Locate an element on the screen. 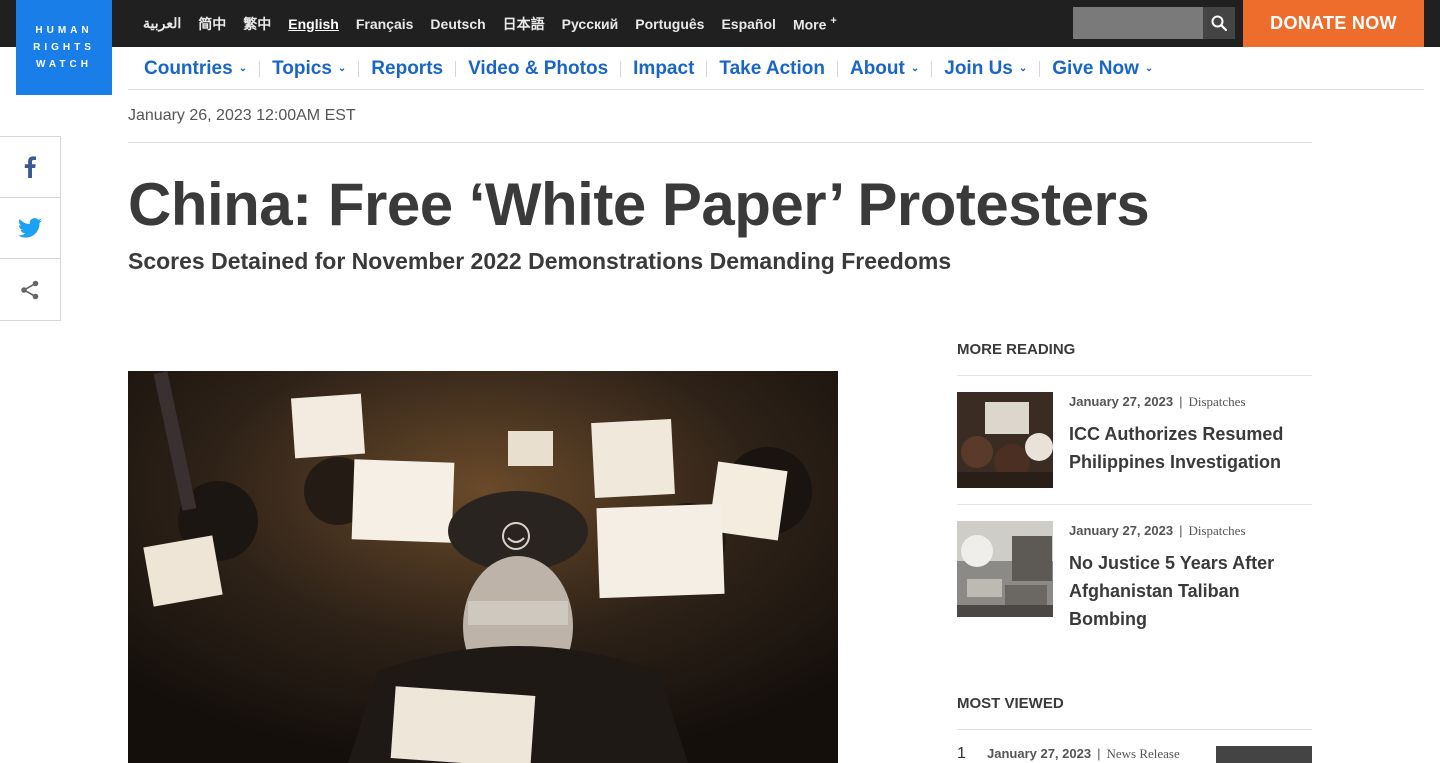  logo-line-2: RIGHTS is located at coordinates (64, 47).